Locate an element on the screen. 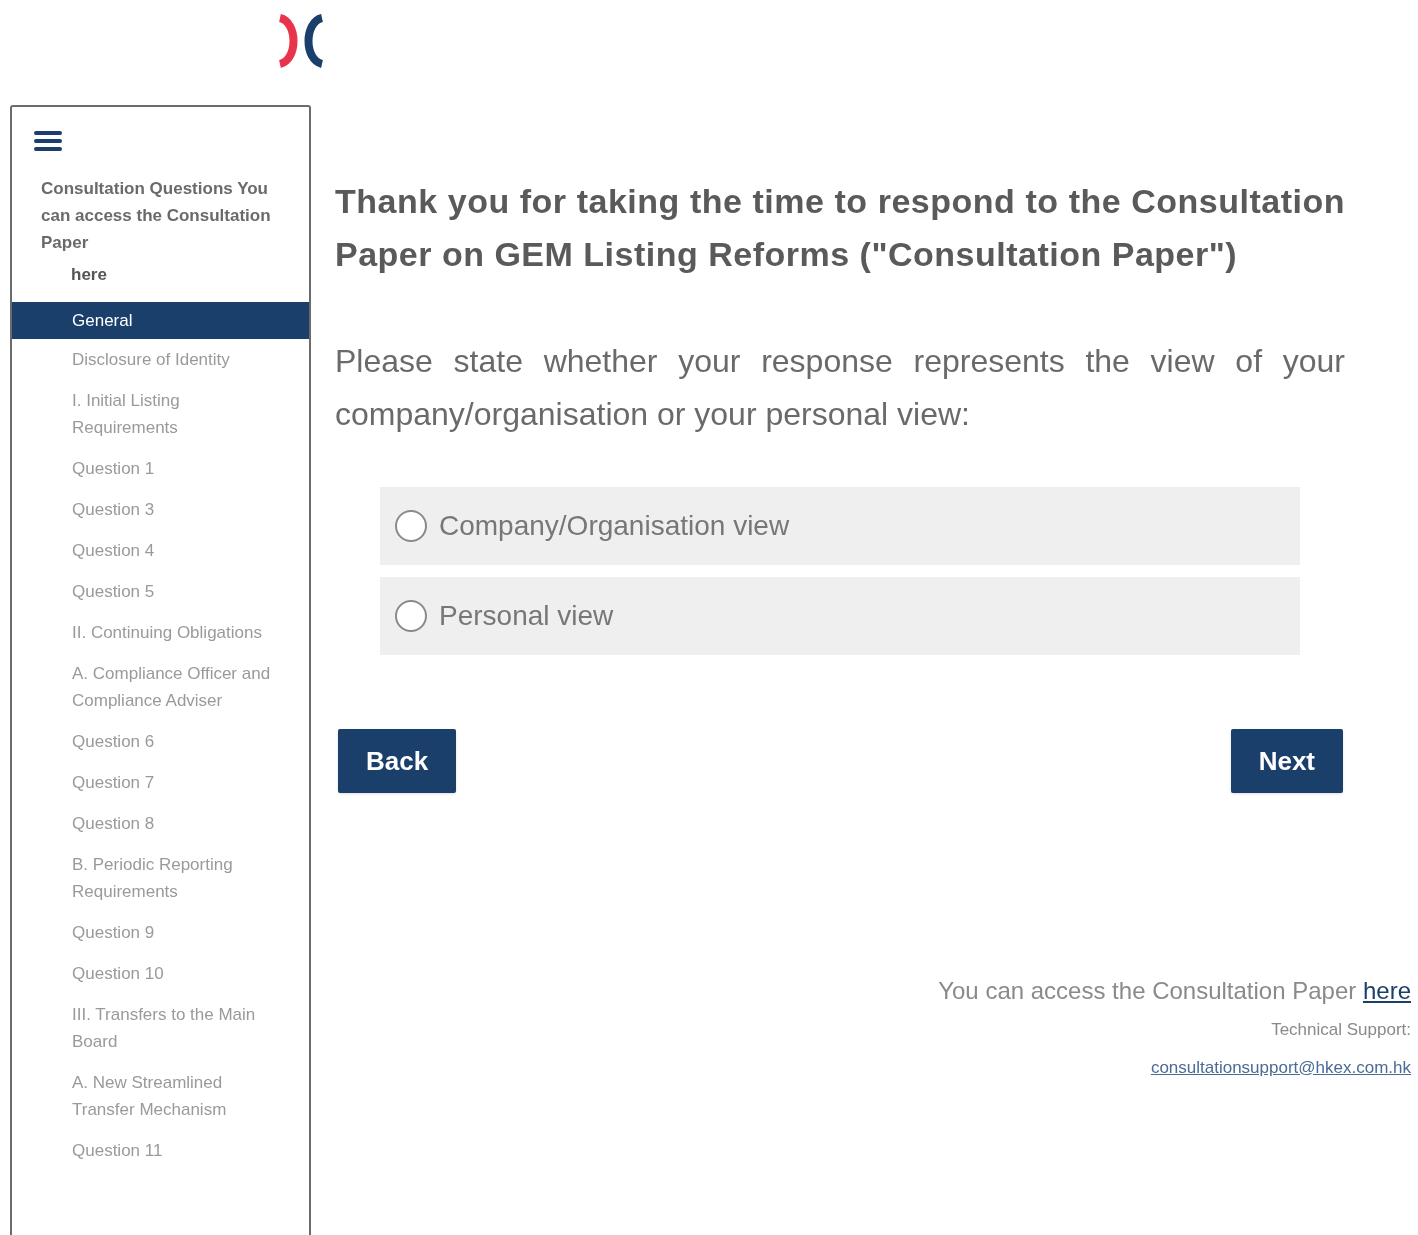 Image resolution: width=1418 pixels, height=1235 pixels. sidebar-item: Question 11 is located at coordinates (160, 1150).